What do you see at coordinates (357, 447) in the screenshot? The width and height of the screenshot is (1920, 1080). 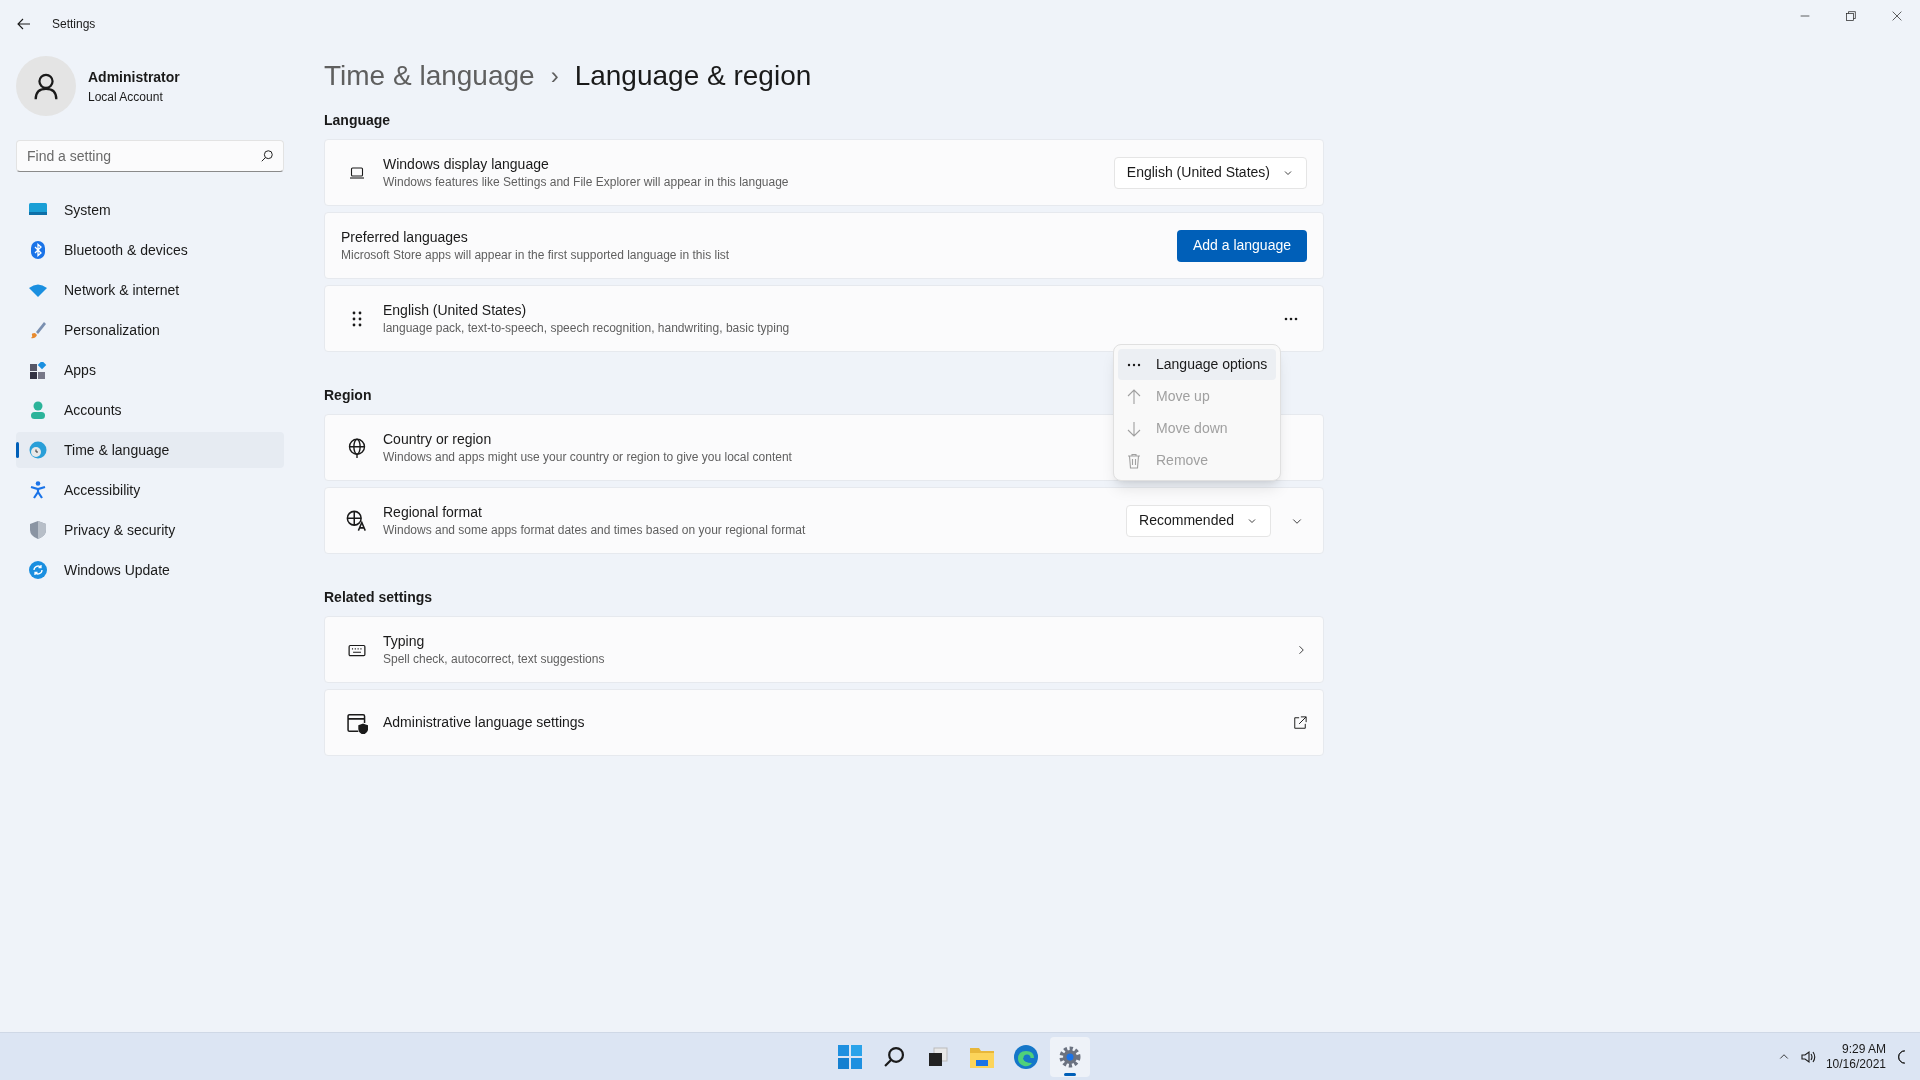 I see `globe-icon` at bounding box center [357, 447].